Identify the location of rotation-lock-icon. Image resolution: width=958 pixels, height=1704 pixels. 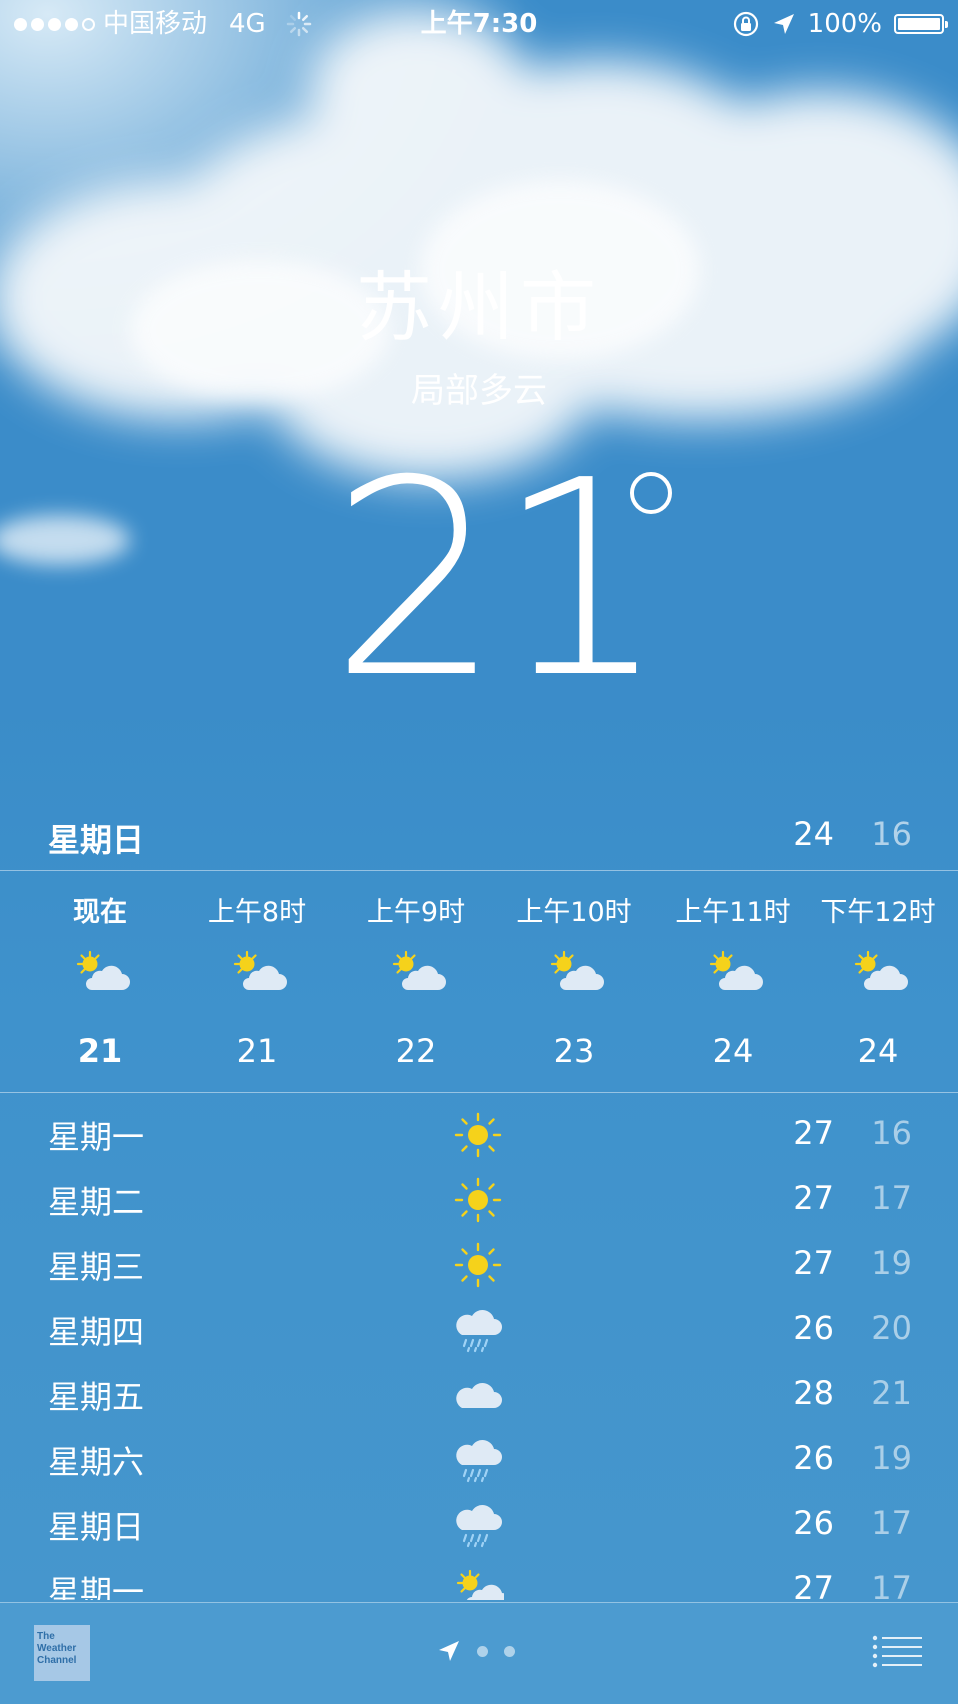
(745, 24).